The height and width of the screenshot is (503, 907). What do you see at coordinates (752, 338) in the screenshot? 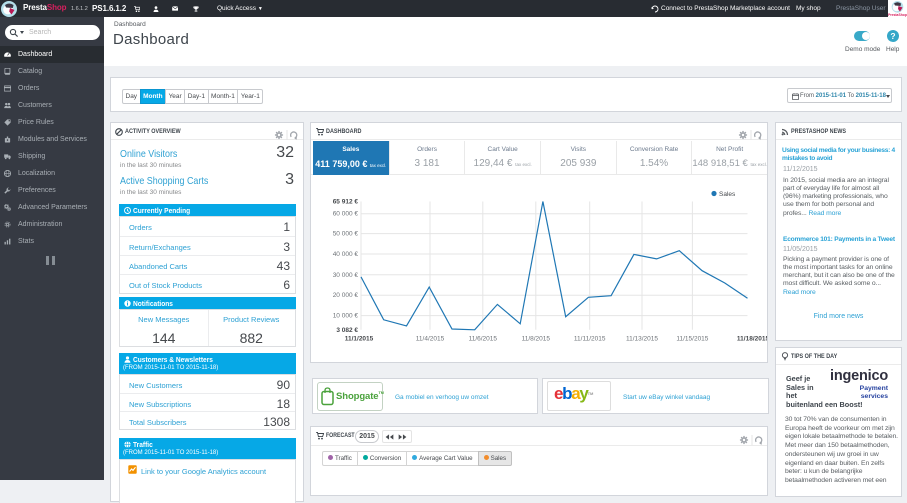
I see `svg-text: 11/18/2015` at bounding box center [752, 338].